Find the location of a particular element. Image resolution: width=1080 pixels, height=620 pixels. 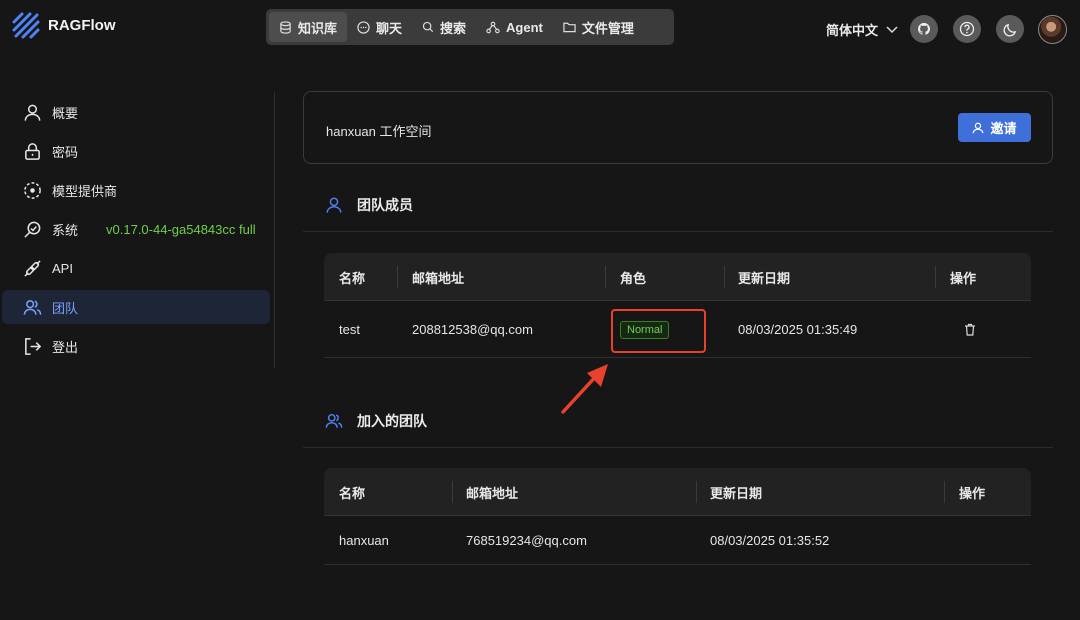

language-selector: 简体中文 is located at coordinates (862, 29).